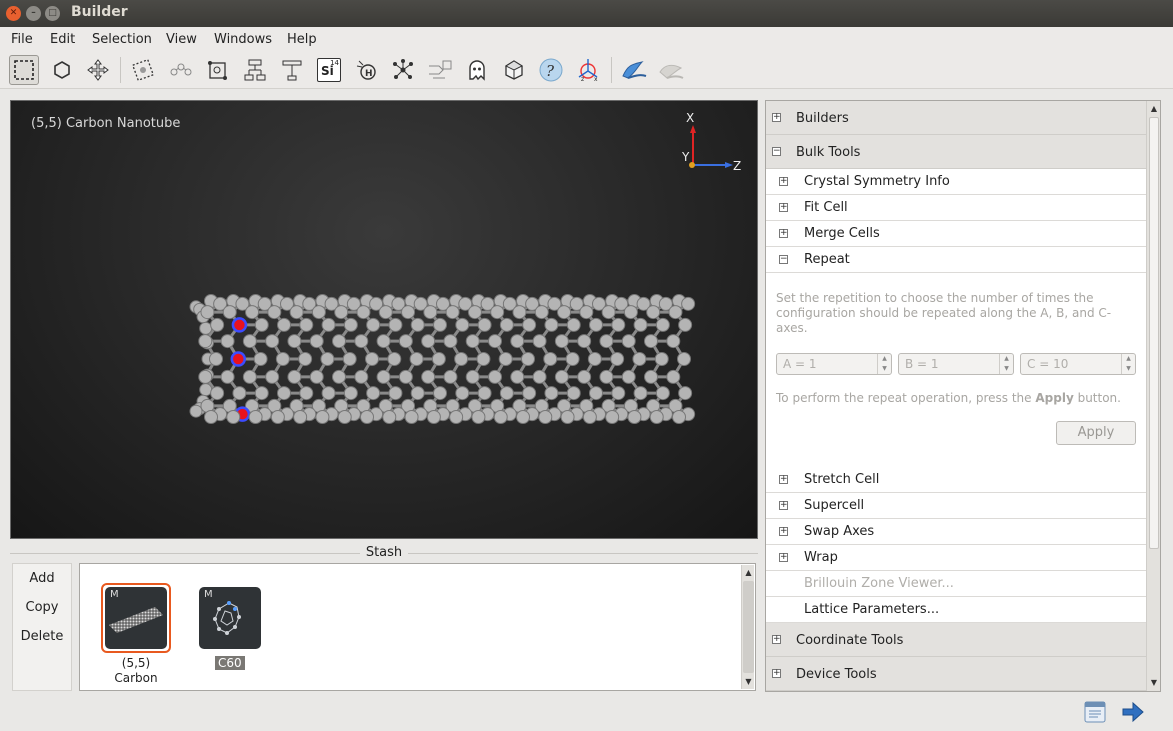  What do you see at coordinates (98, 70) in the screenshot?
I see `move-icon` at bounding box center [98, 70].